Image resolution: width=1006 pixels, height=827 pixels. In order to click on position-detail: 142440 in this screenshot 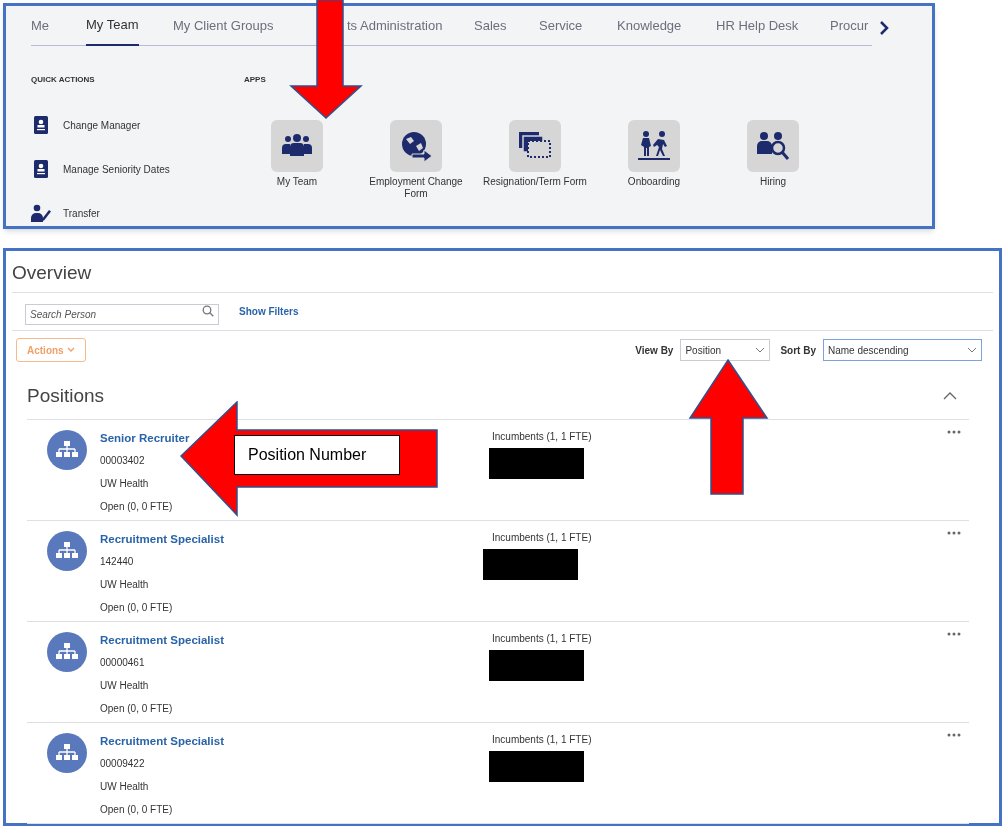, I will do `click(117, 561)`.